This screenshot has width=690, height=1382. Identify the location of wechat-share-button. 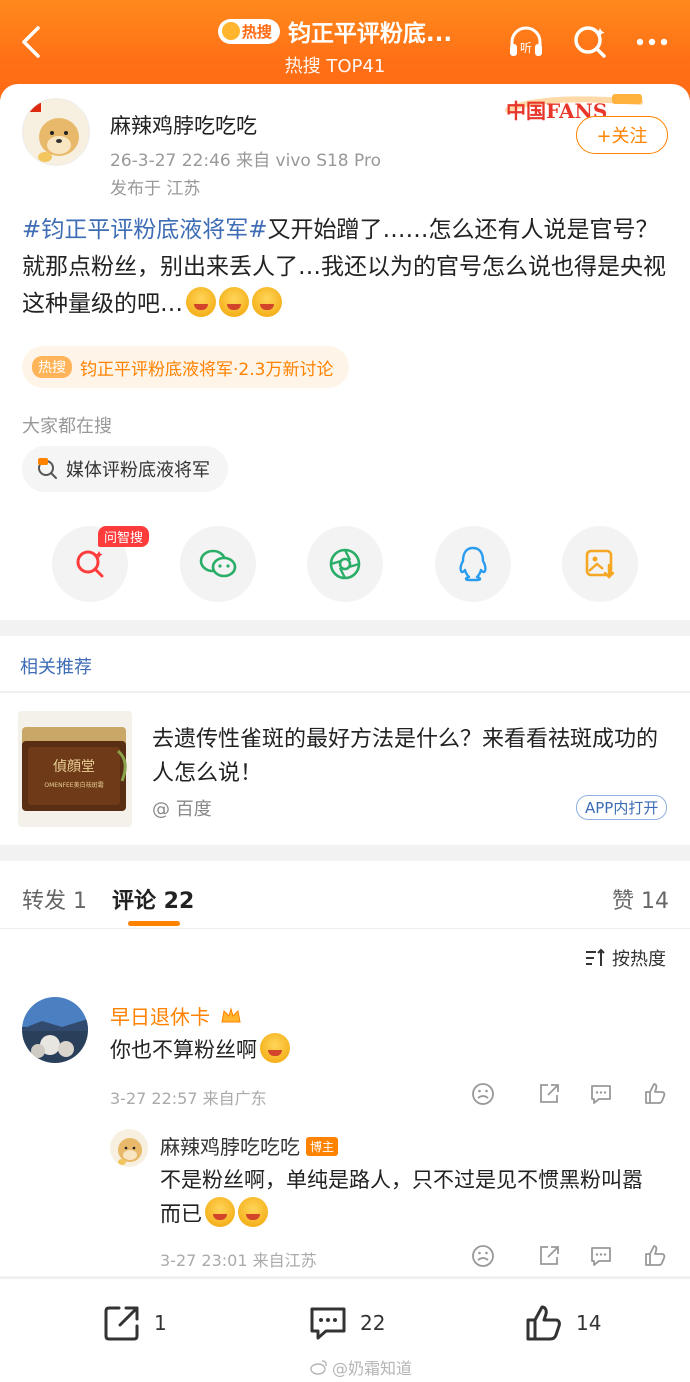
(218, 564).